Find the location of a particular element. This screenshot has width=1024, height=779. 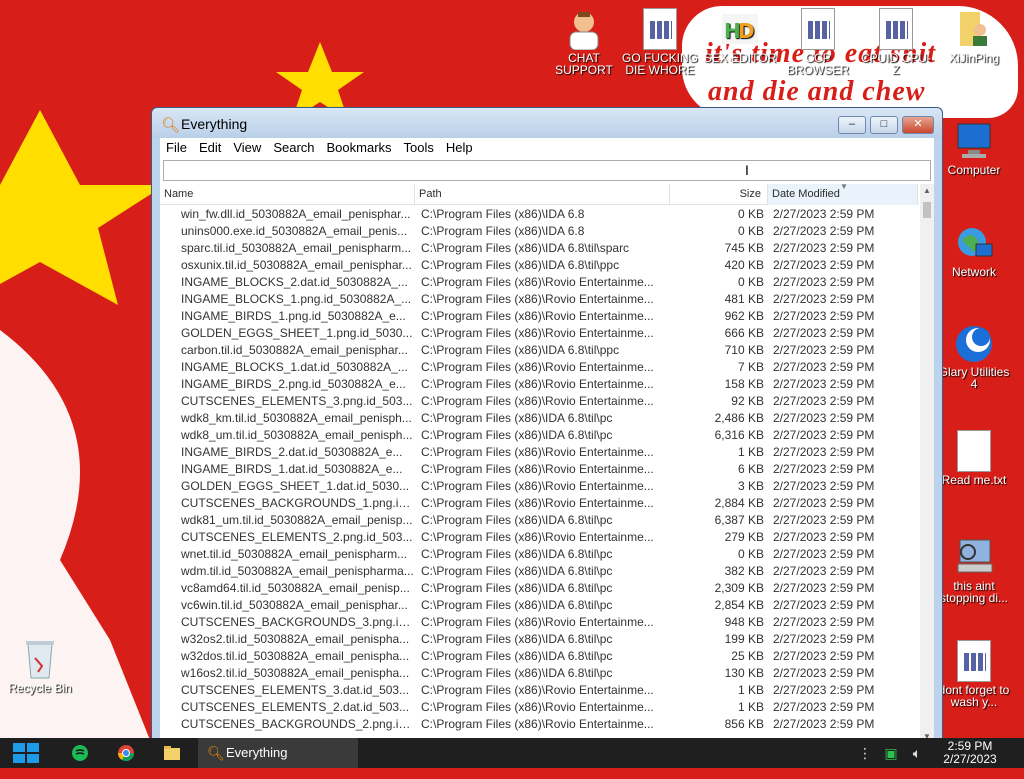

taskbar-everything-button: 🔍︎ Everything is located at coordinates (278, 753).